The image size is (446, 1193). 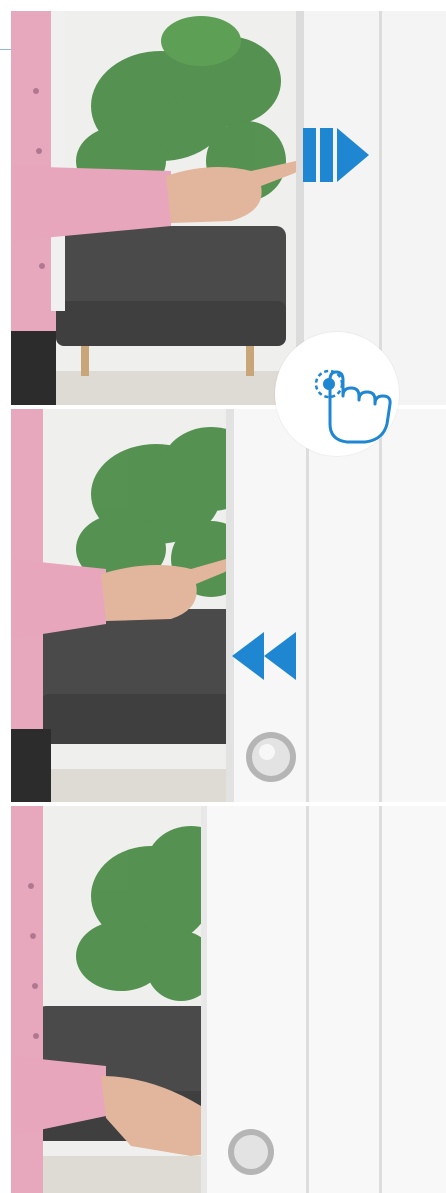 I want to click on touch-indicator, so click(x=337, y=394).